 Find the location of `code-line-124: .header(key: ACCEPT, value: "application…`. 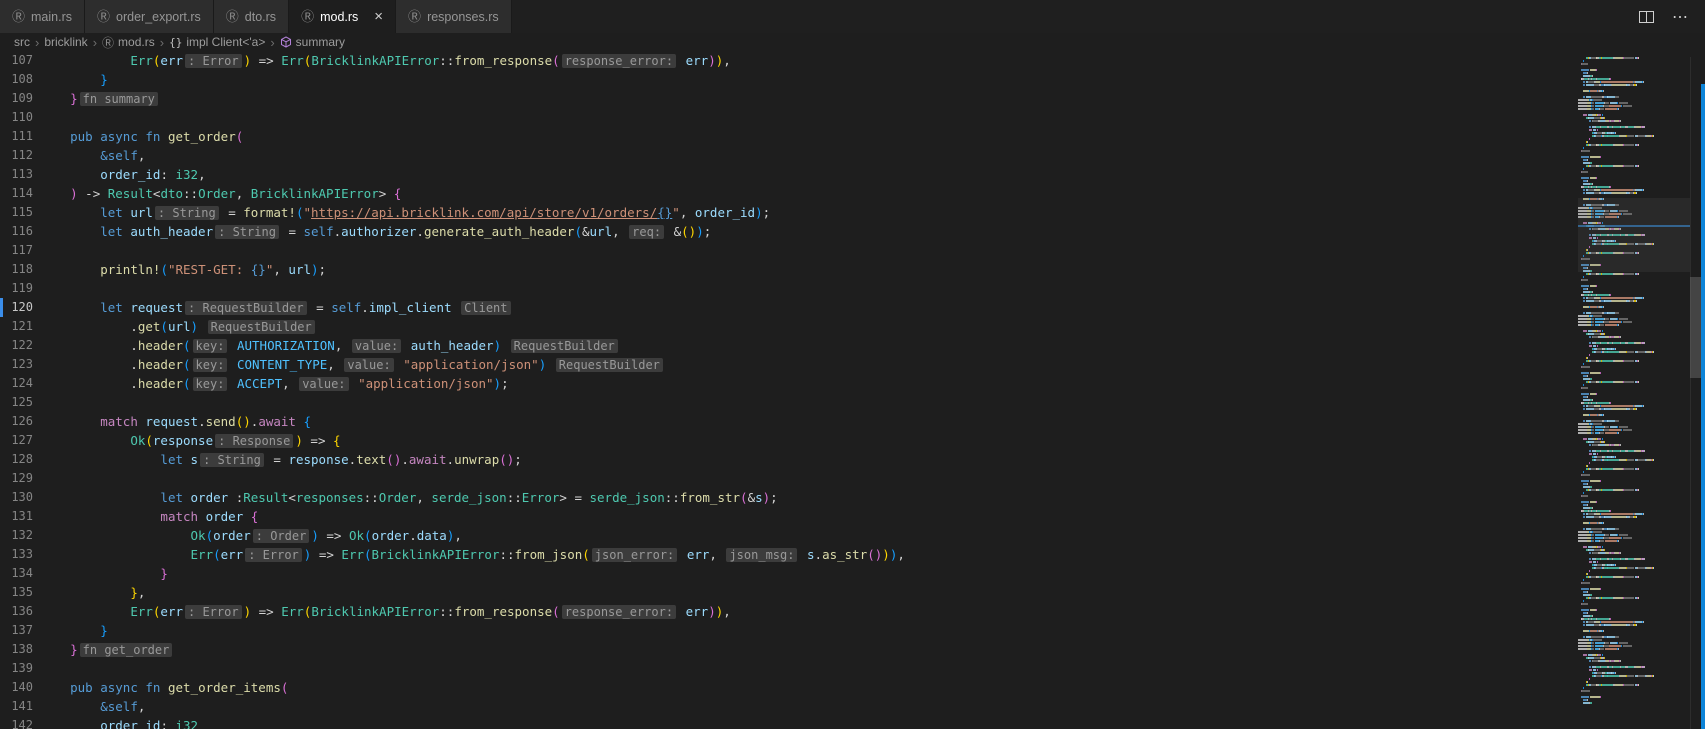

code-line-124: .header(key: ACCEPT, value: "application… is located at coordinates (809, 383).